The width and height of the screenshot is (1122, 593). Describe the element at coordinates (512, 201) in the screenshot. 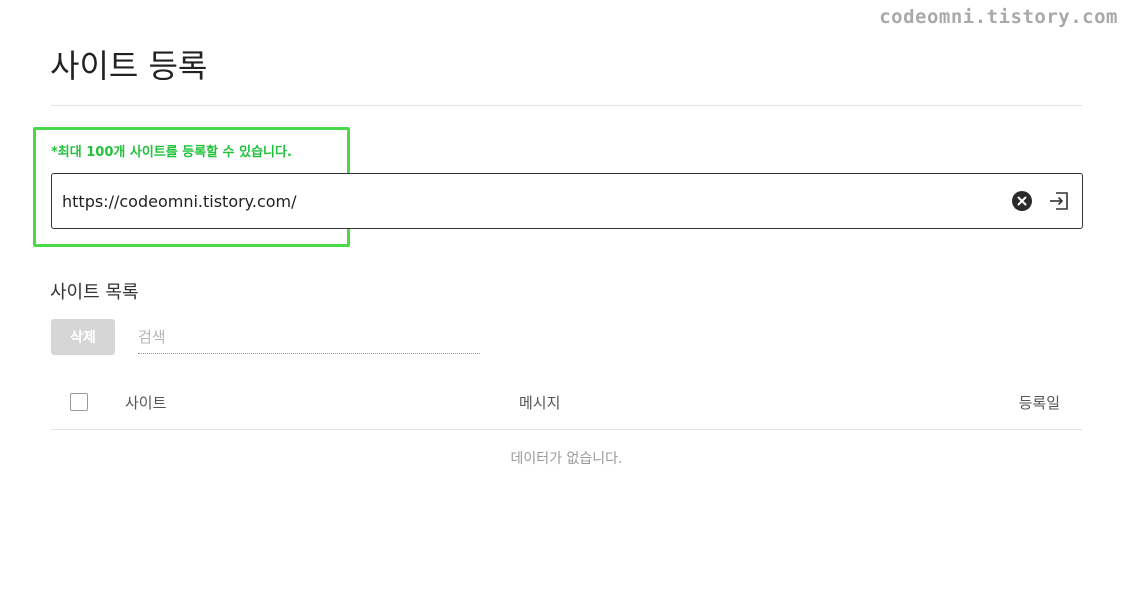

I see `site-url-input` at that location.